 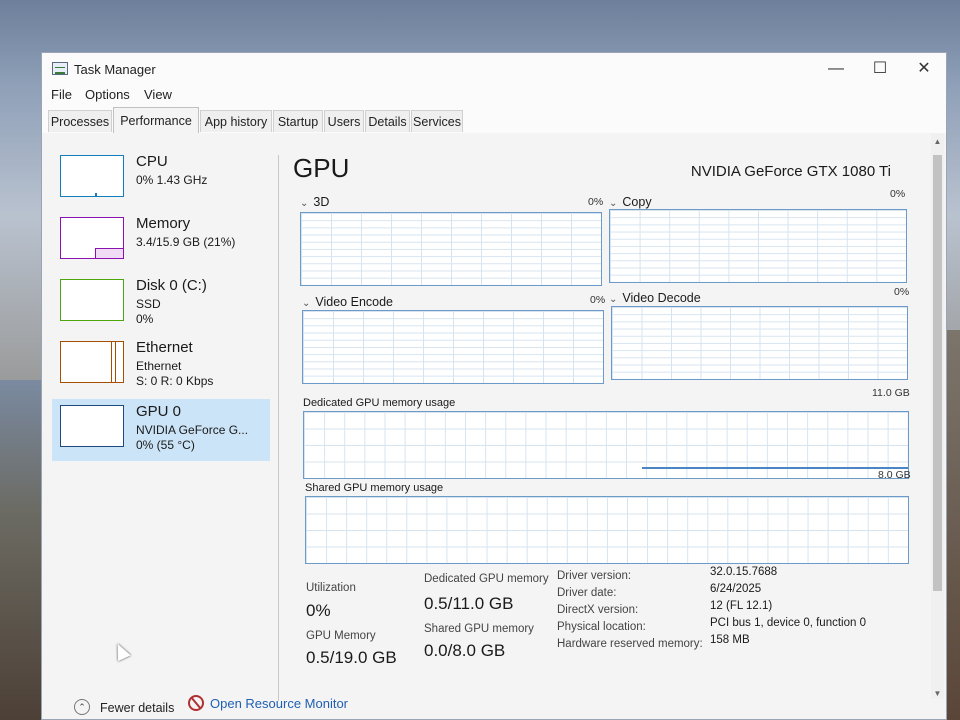 What do you see at coordinates (788, 623) in the screenshot?
I see `physical-location-value: PCI bus 1, device 0, function 0` at bounding box center [788, 623].